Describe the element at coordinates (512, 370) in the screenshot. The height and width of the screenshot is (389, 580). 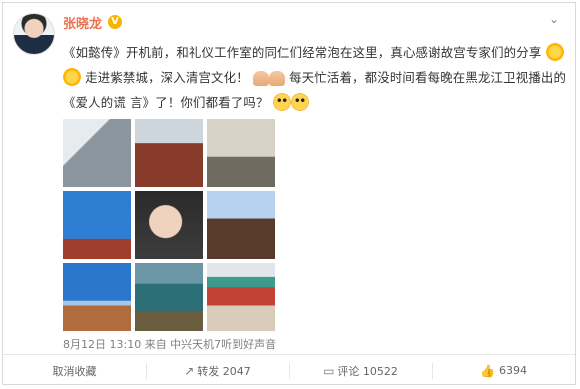
I see `like-count: 6394` at that location.